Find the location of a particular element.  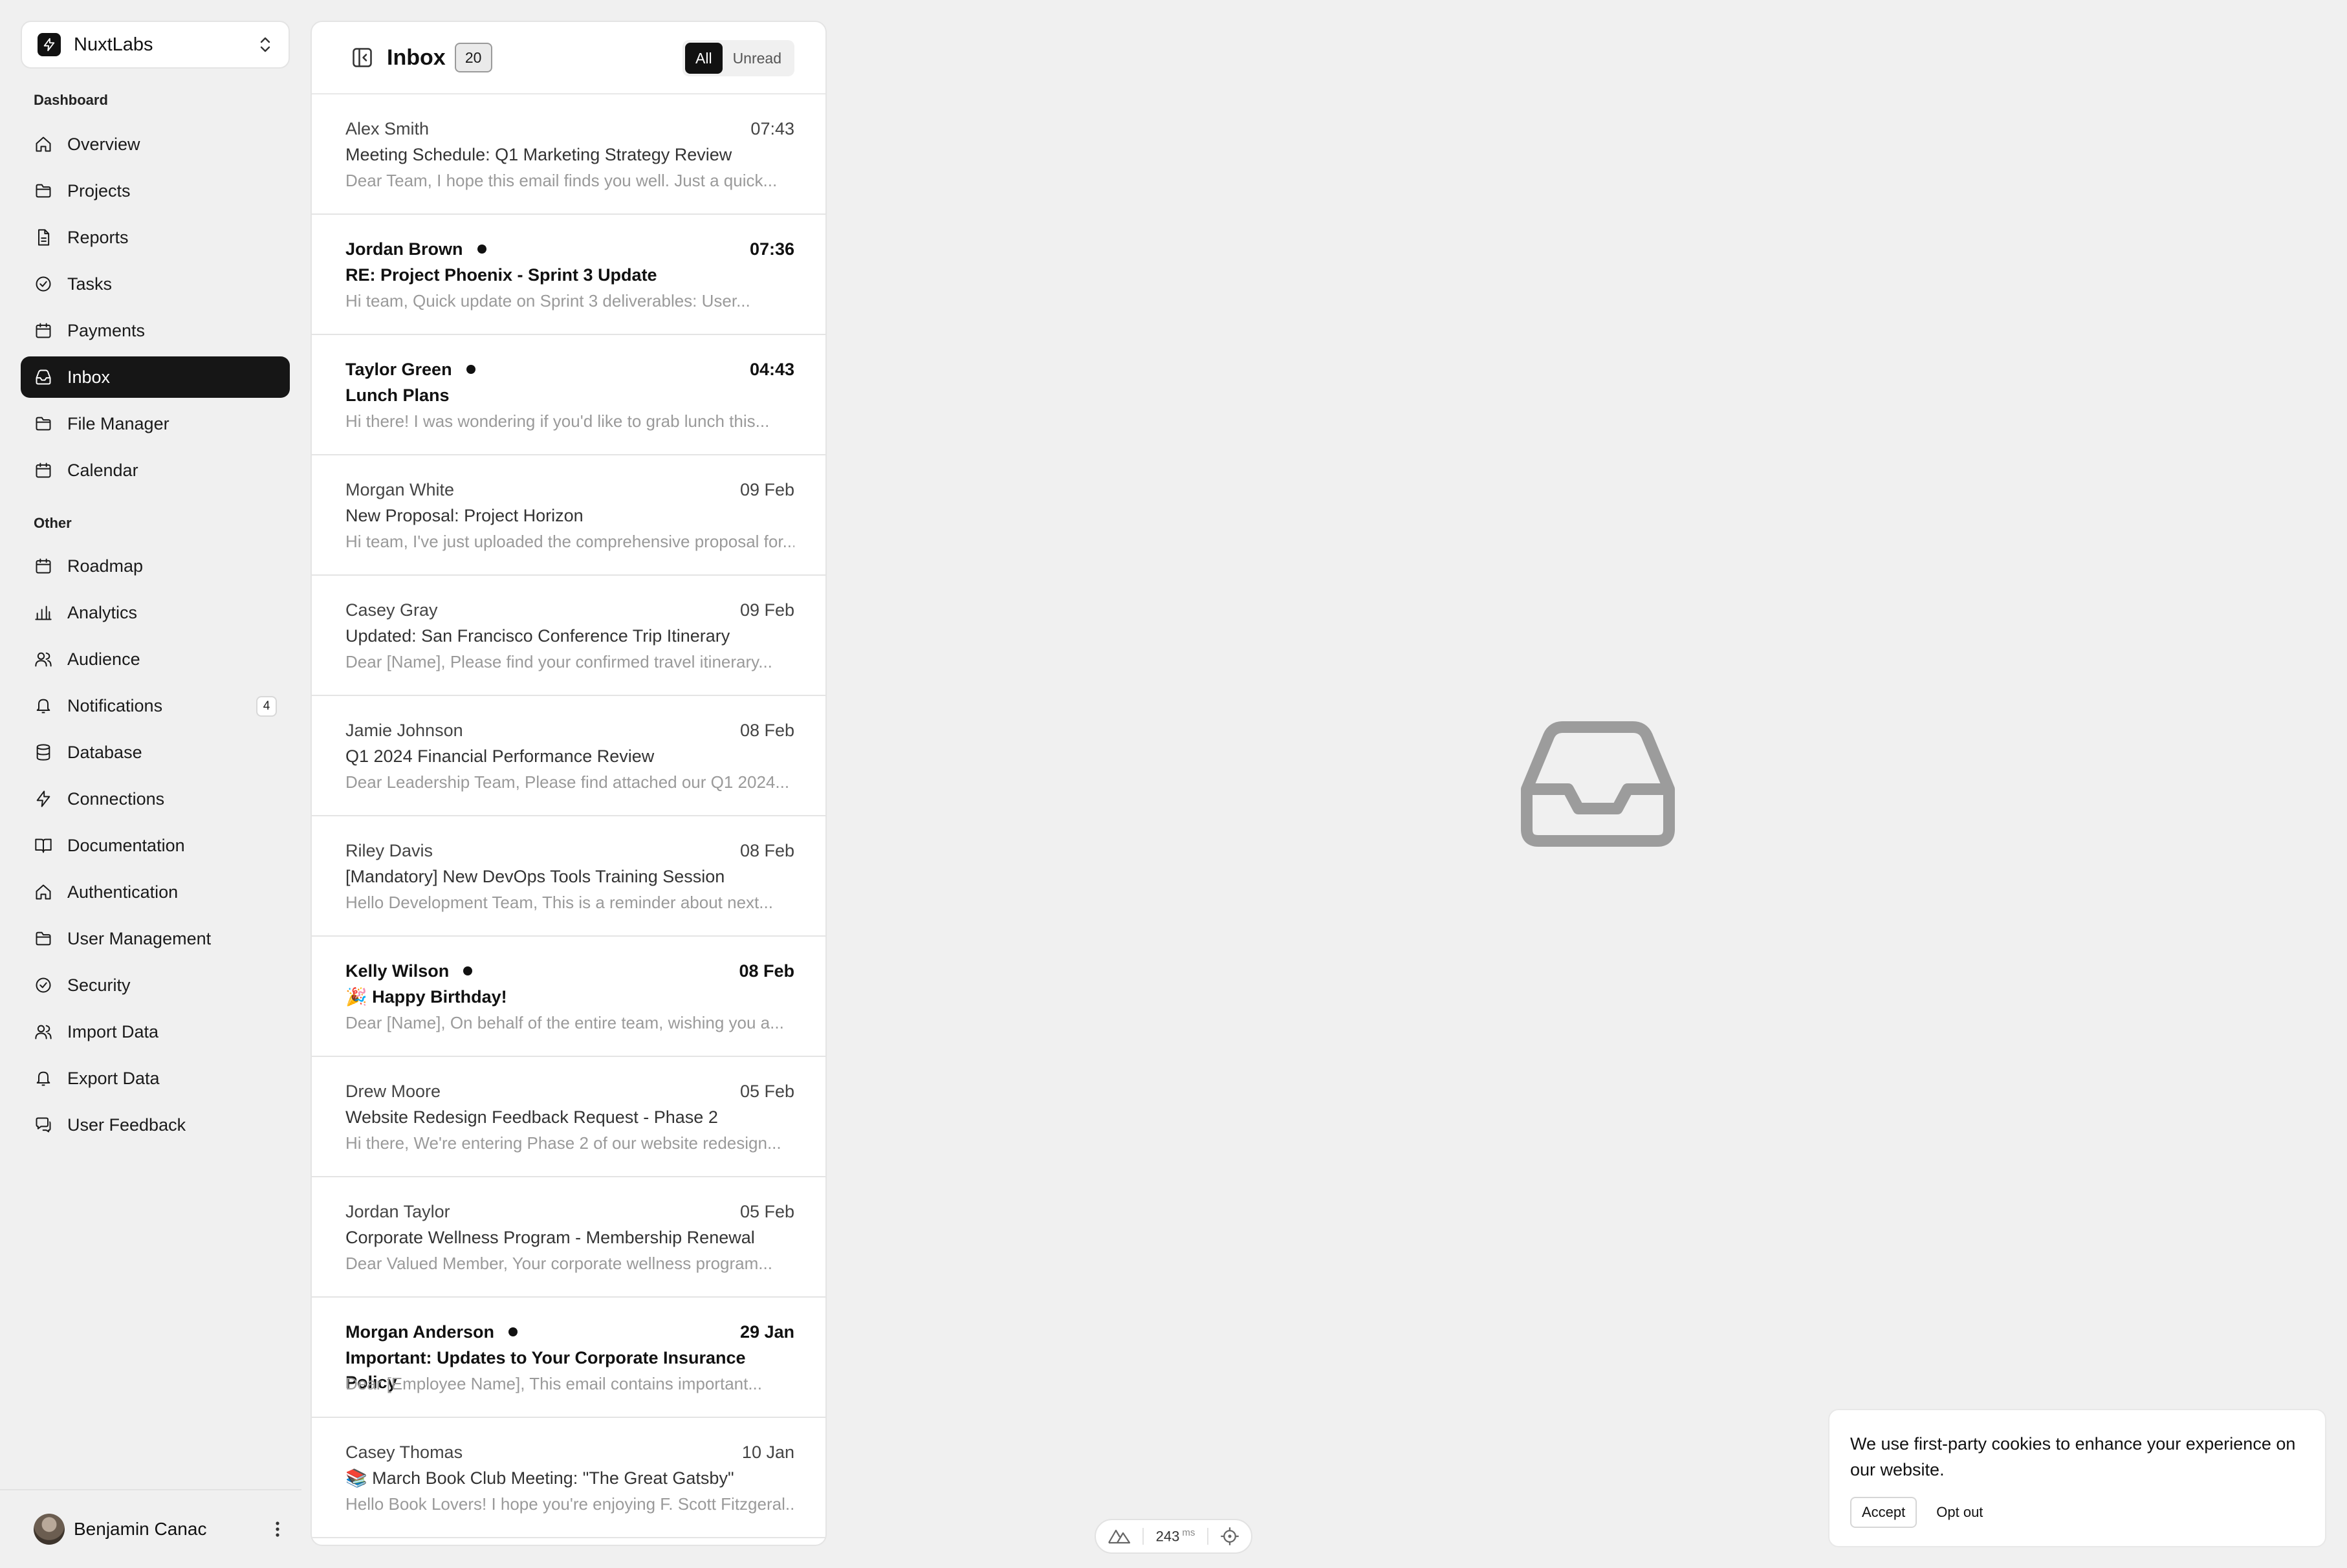

sidebar-item-label: Tasks is located at coordinates (90, 284).